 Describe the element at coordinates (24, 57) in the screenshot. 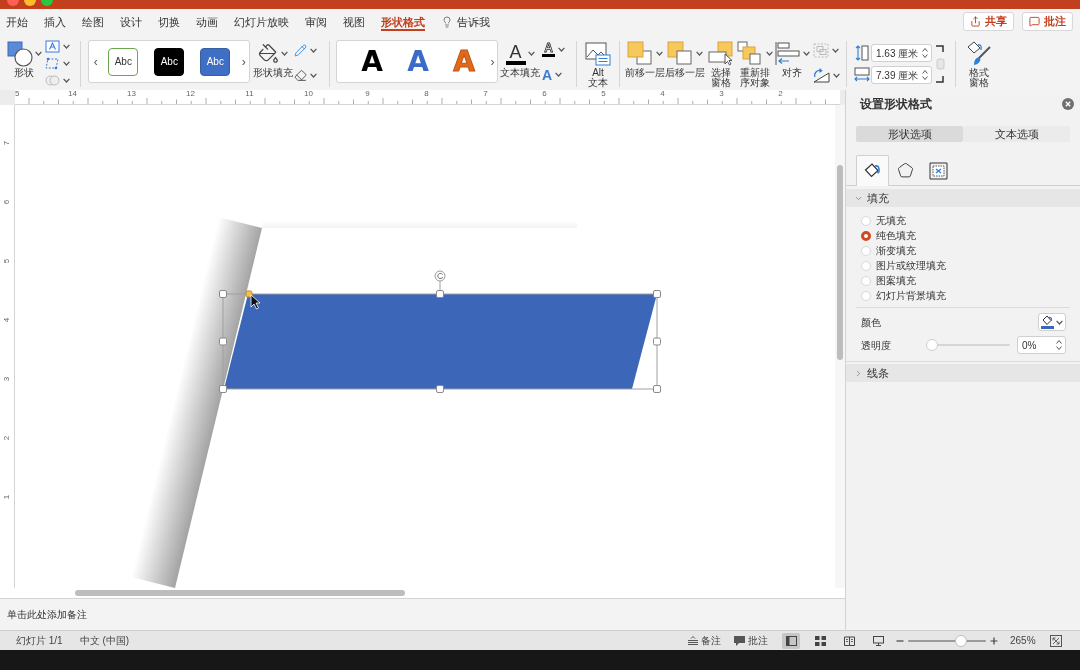

I see `shapes-button: 形状` at that location.